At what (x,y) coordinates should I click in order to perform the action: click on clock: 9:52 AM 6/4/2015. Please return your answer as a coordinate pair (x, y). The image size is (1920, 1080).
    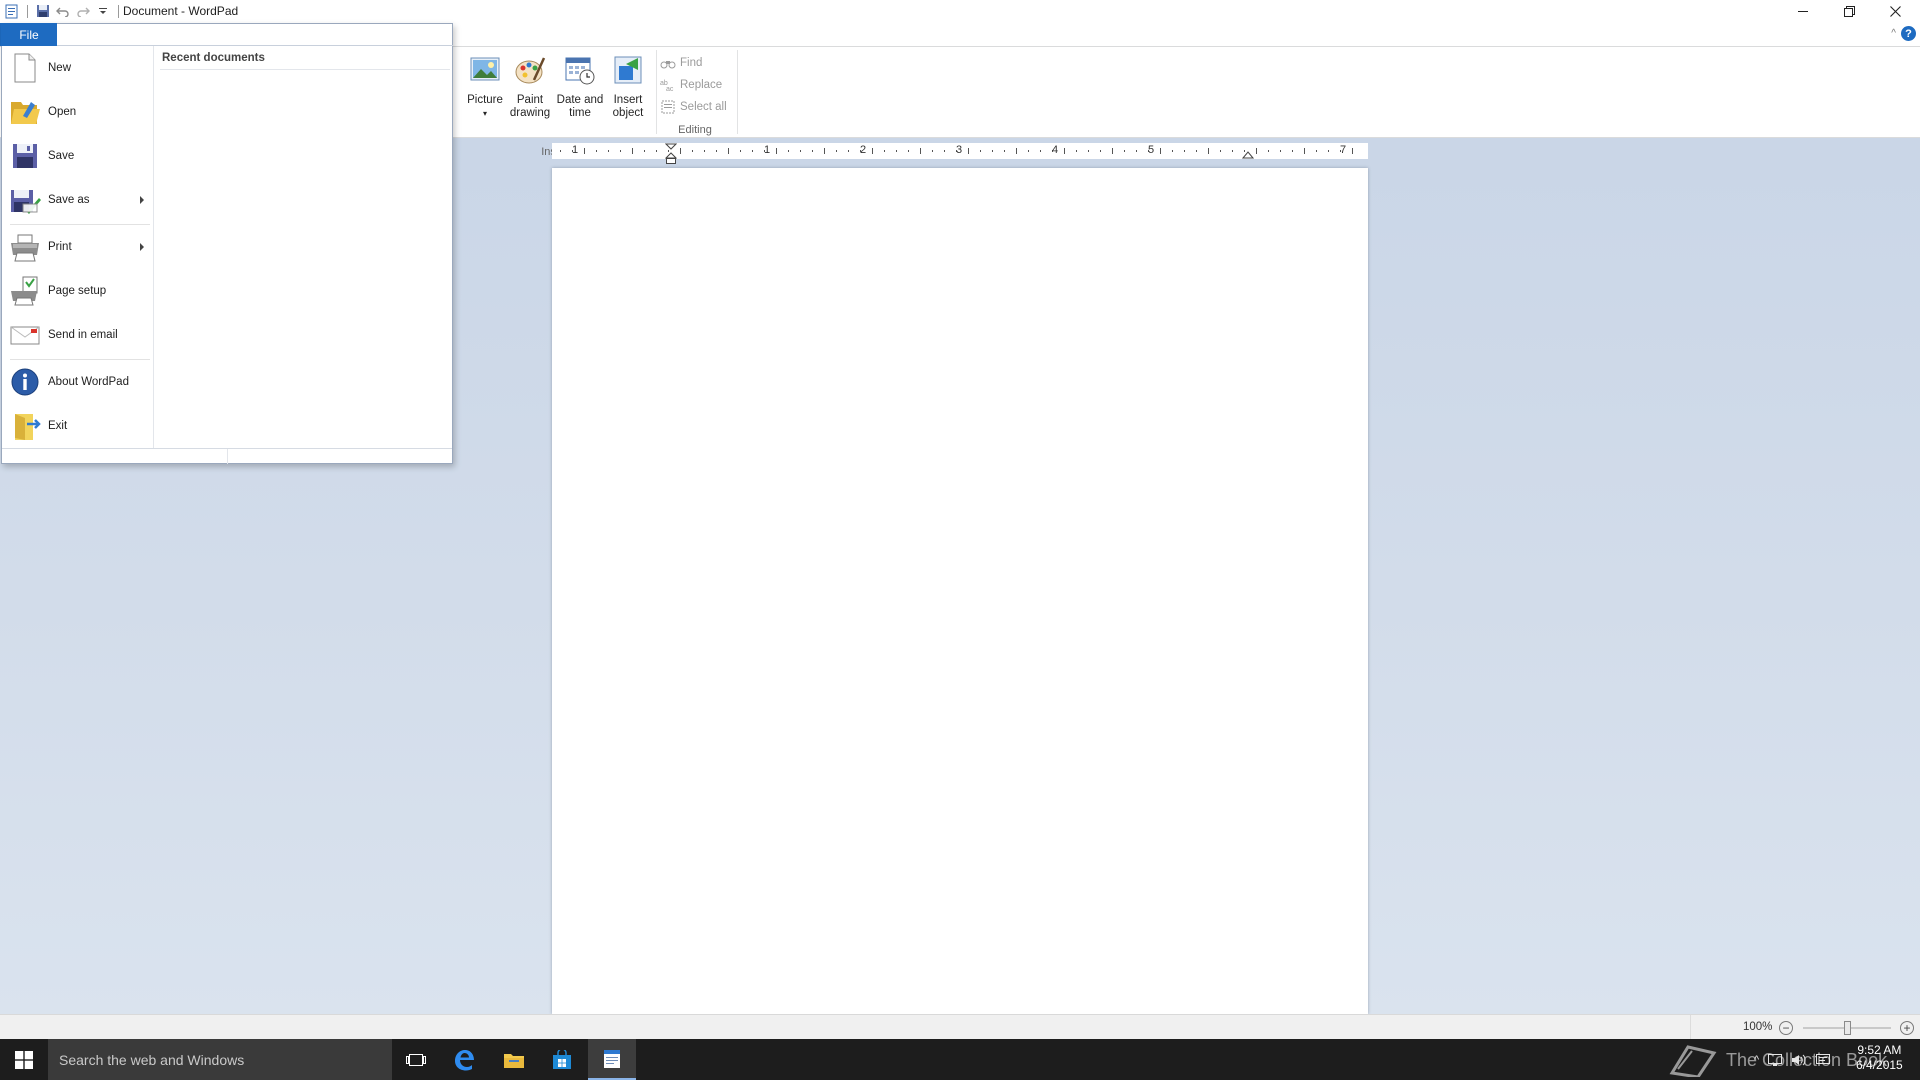
    Looking at the image, I should click on (1879, 1058).